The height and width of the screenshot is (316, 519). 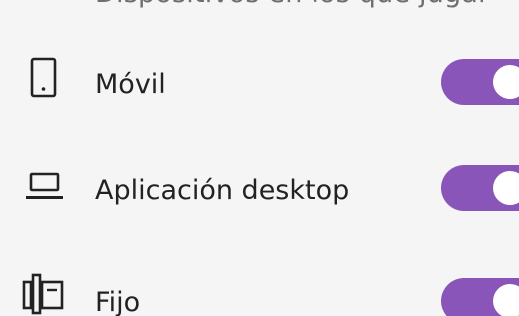 What do you see at coordinates (480, 297) in the screenshot?
I see `fixed-toggle` at bounding box center [480, 297].